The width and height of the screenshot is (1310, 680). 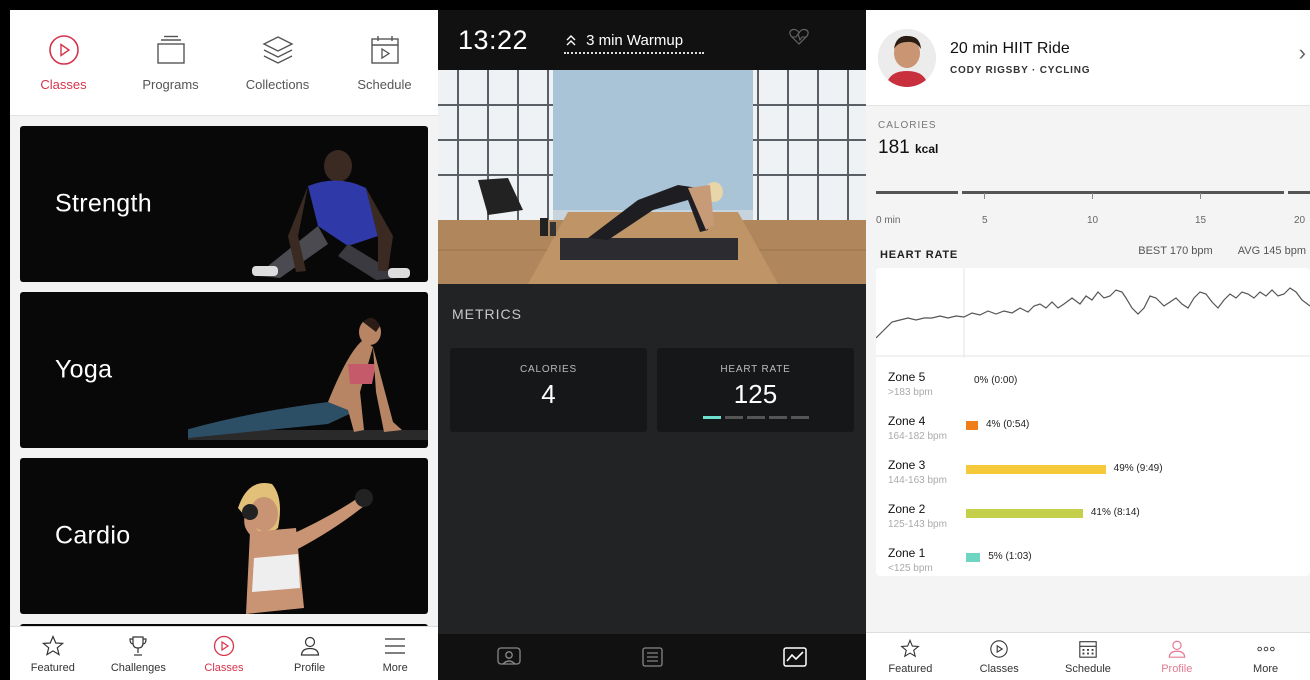 What do you see at coordinates (635, 40) in the screenshot?
I see `segment-label: 3 min Warmup` at bounding box center [635, 40].